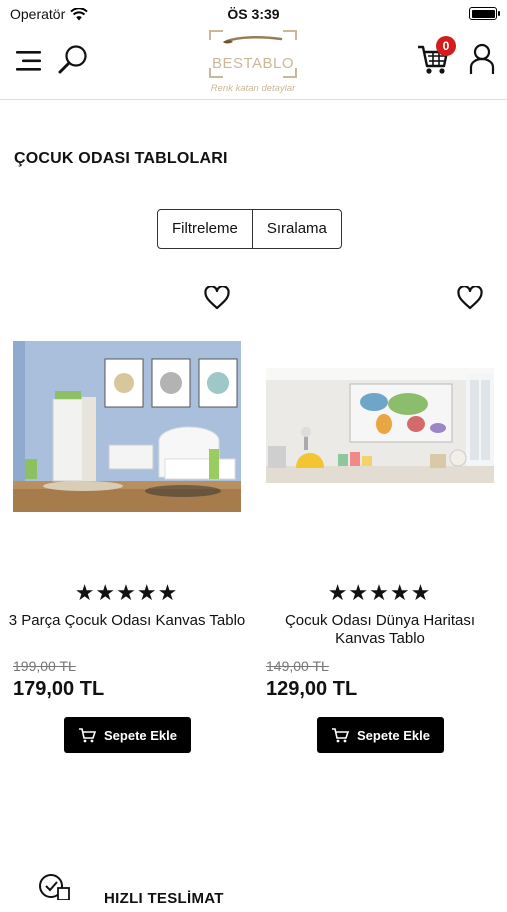 This screenshot has height=912, width=507. Describe the element at coordinates (312, 689) in the screenshot. I see `current-price: 129,00 TL` at that location.